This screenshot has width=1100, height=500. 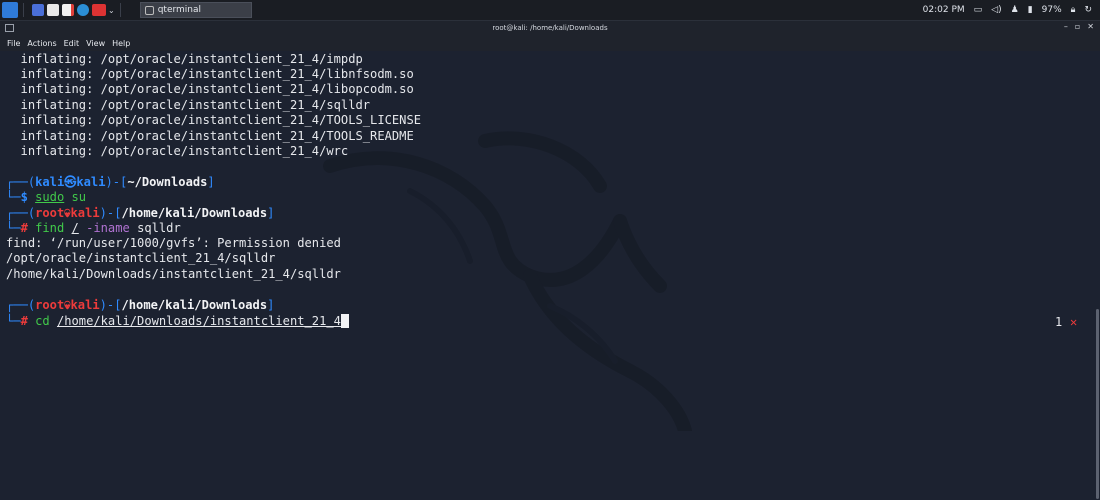 I want to click on command-arg-path: /home/kali/Downloads/instantclient_21_4, so click(x=198, y=321).